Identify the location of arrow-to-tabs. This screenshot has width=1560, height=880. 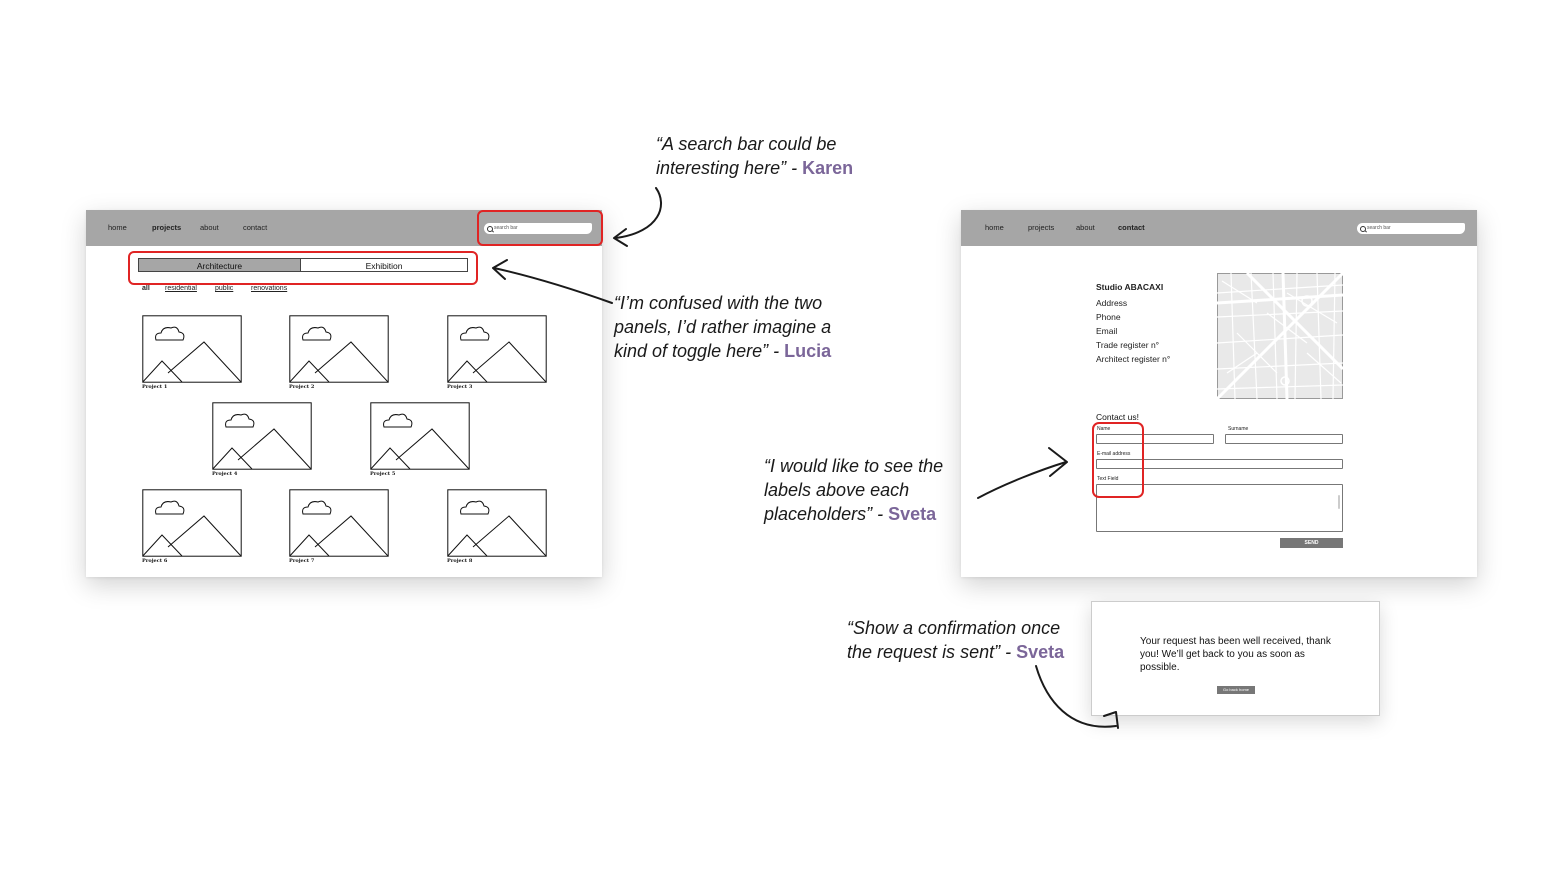
(552, 281).